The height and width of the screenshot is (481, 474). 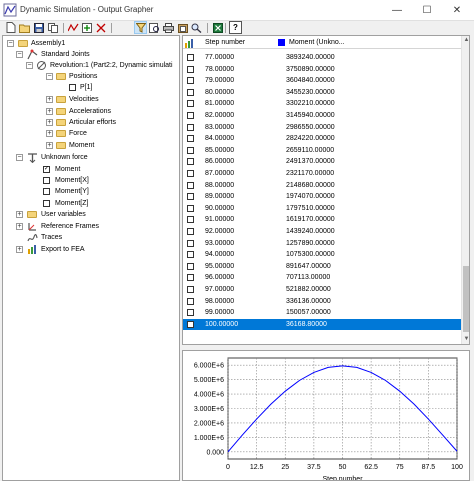 I want to click on table-row: 97.00000 521882.00000, so click(x=322, y=289).